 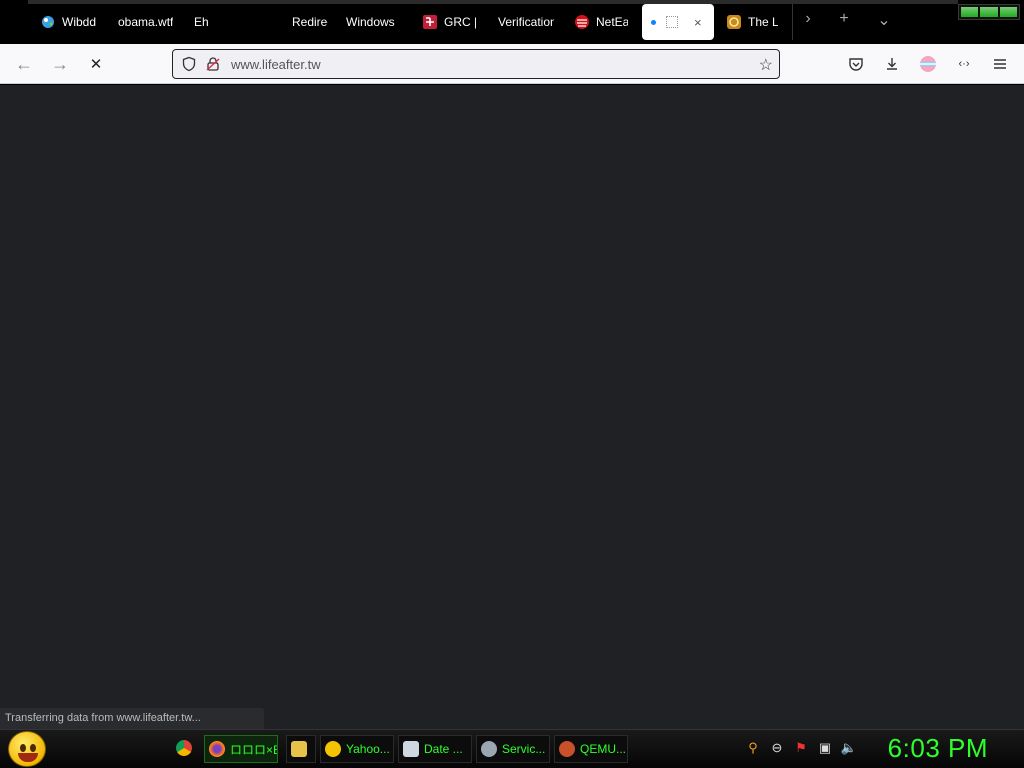 I want to click on navigation-toolbar: ← → ✕ www.lifeafter.tw ☆ ‹·›, so click(x=512, y=64).